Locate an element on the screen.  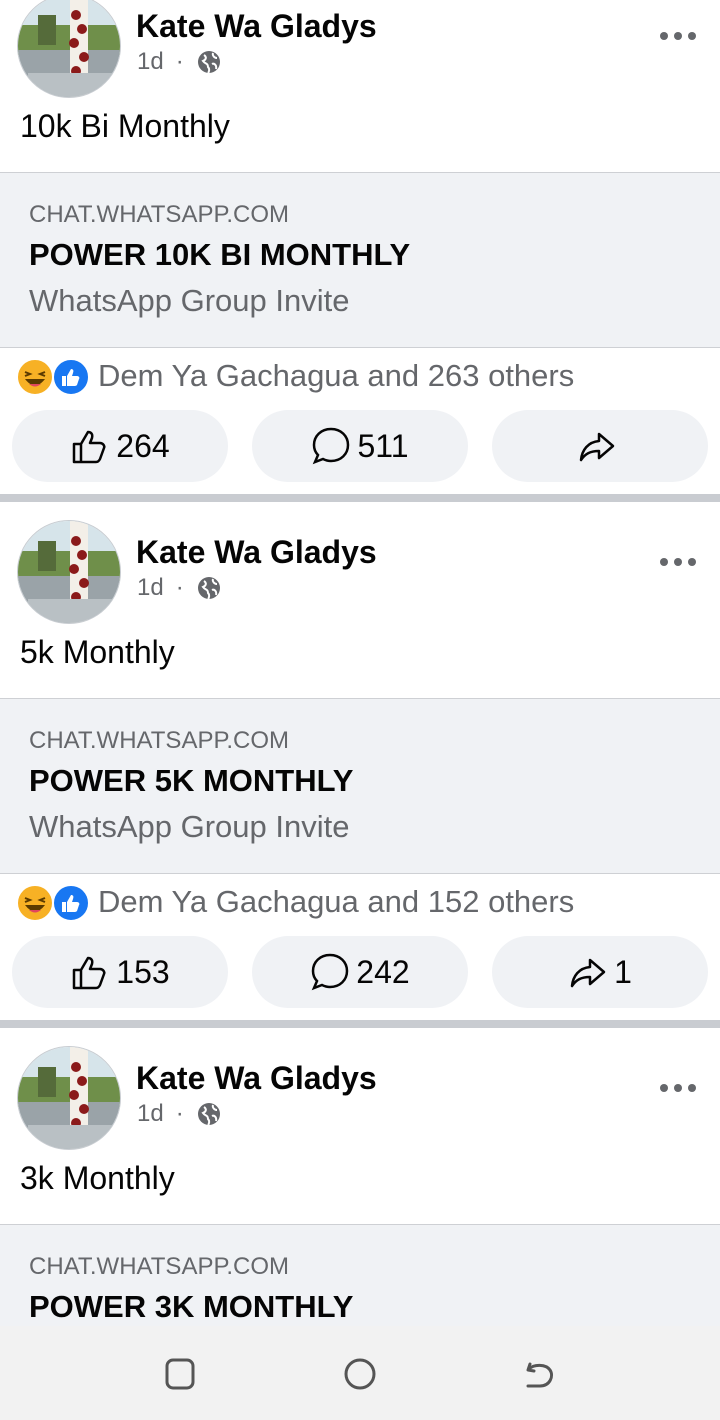
reactions-summary: Dem Ya Gachagua and 263 others is located at coordinates (360, 377).